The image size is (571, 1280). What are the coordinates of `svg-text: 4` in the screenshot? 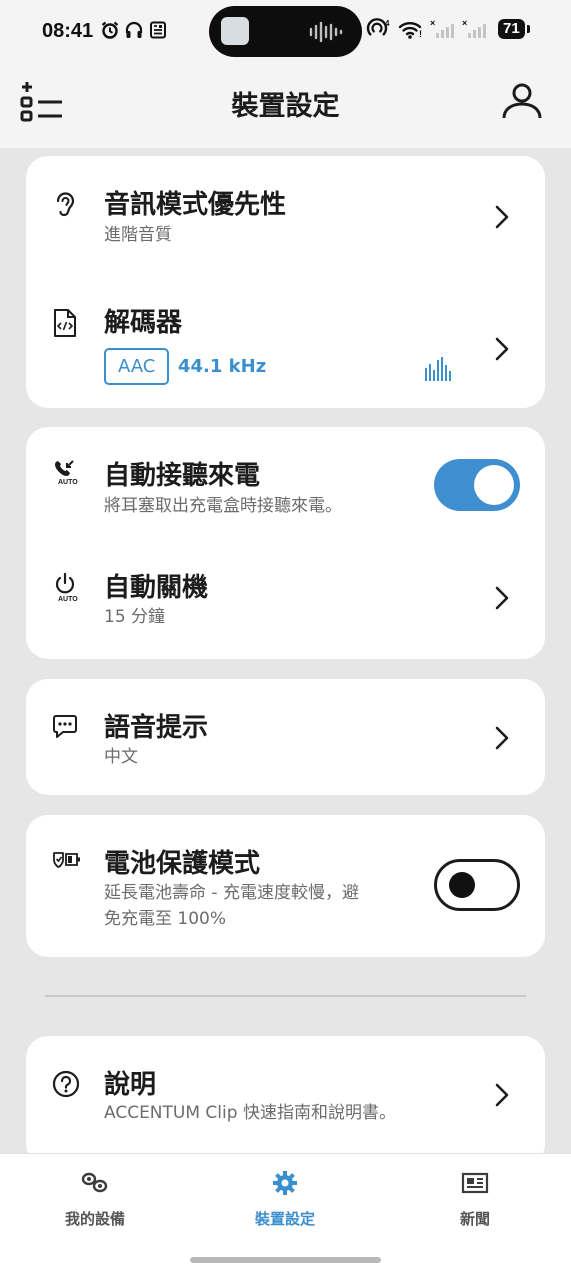 It's located at (387, 23).